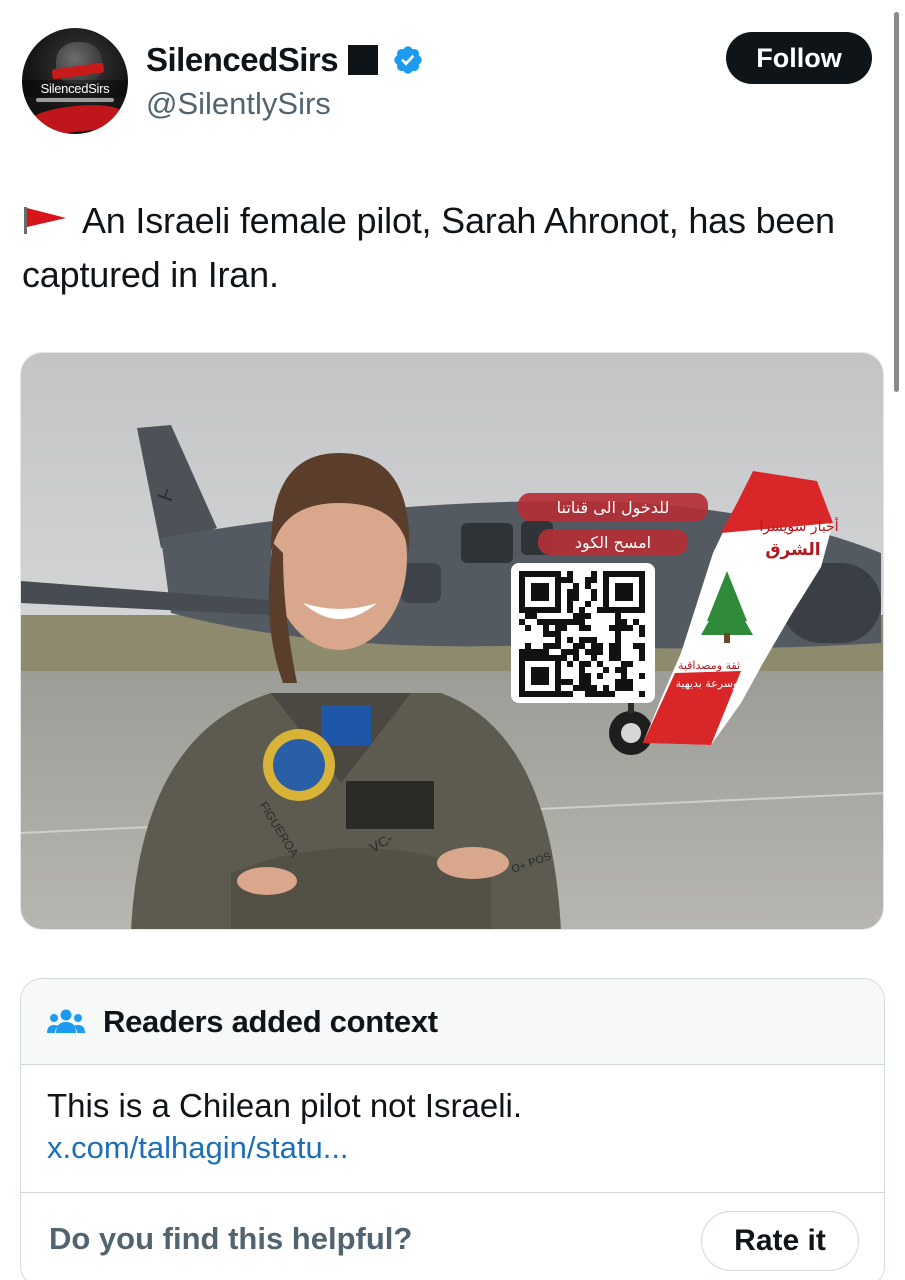  I want to click on context-footer: Do you find this helpful? Rate it, so click(452, 1236).